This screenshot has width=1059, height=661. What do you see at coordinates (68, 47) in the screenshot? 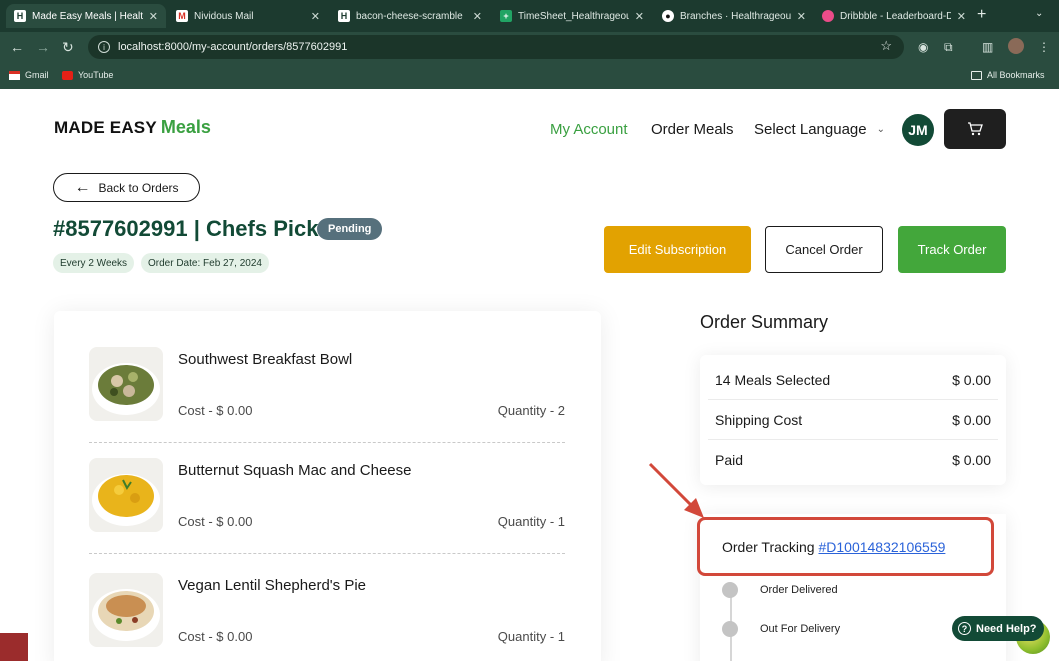
I see `reload-icon: ↻` at bounding box center [68, 47].